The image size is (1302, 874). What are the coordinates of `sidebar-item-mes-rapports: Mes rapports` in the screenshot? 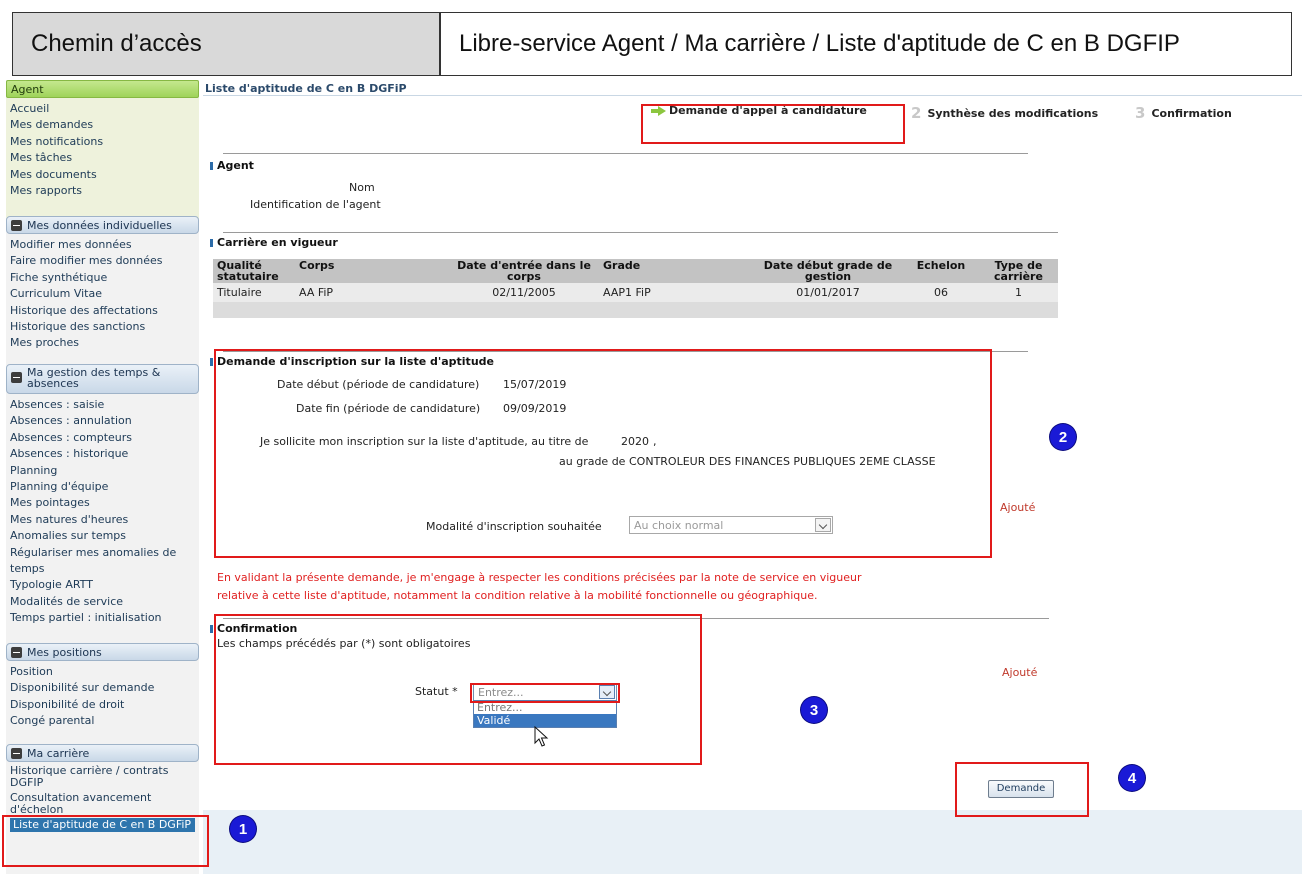 It's located at (102, 191).